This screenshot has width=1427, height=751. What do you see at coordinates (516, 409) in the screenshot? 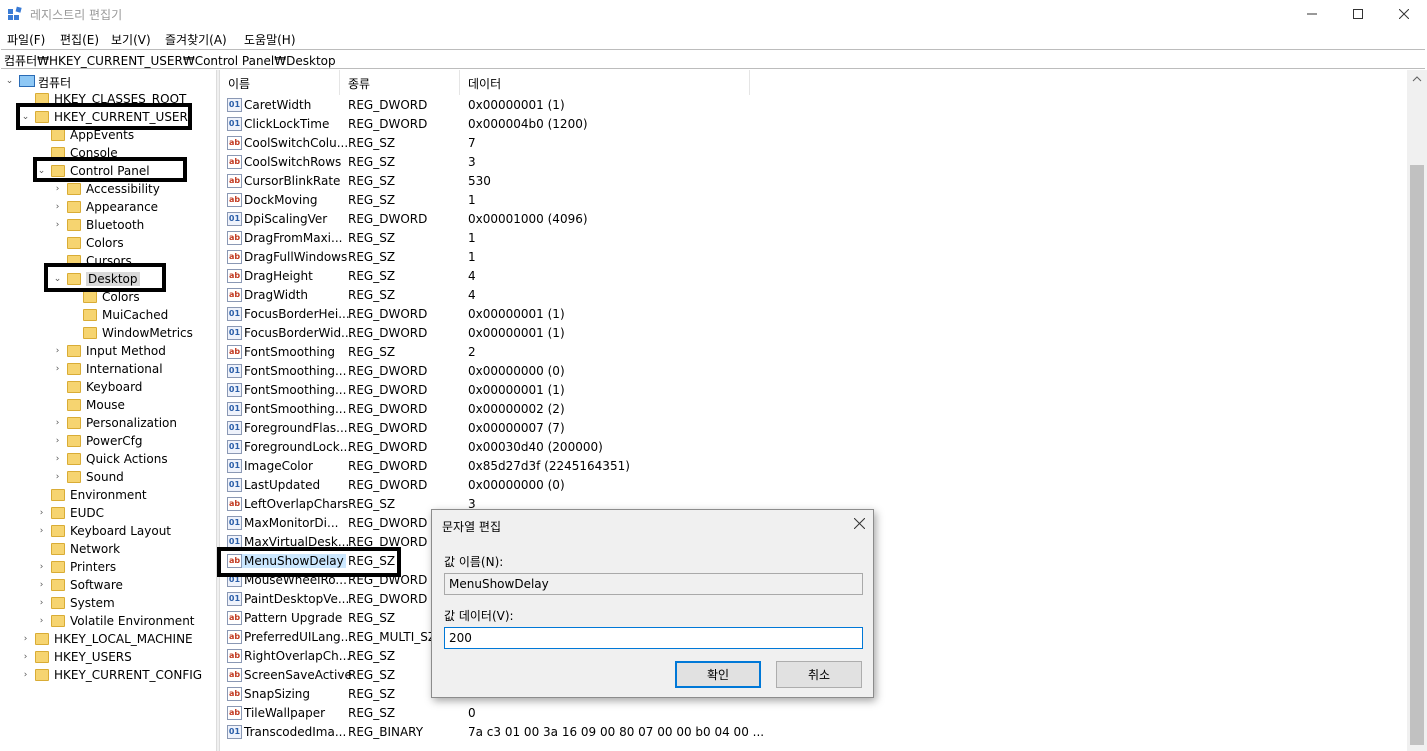
I see `value-data: 0x00000002 (2)` at bounding box center [516, 409].